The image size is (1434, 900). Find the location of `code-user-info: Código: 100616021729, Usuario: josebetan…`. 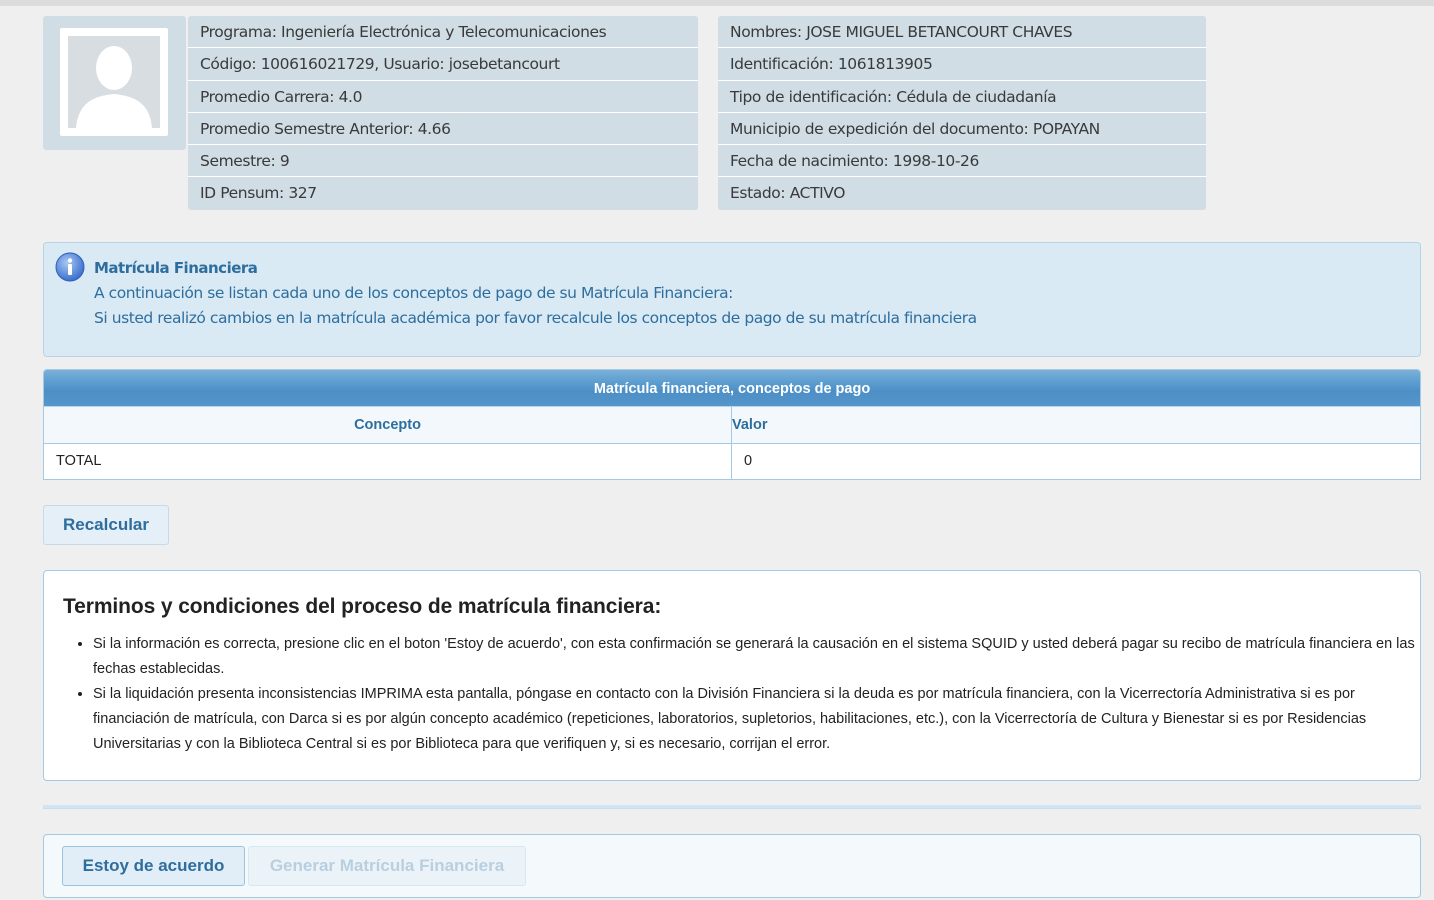

code-user-info: Código: 100616021729, Usuario: josebetan… is located at coordinates (443, 64).